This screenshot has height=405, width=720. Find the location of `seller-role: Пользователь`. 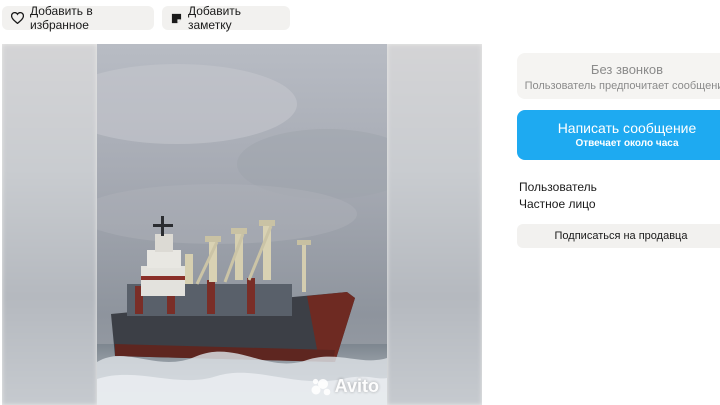

seller-role: Пользователь is located at coordinates (558, 187).